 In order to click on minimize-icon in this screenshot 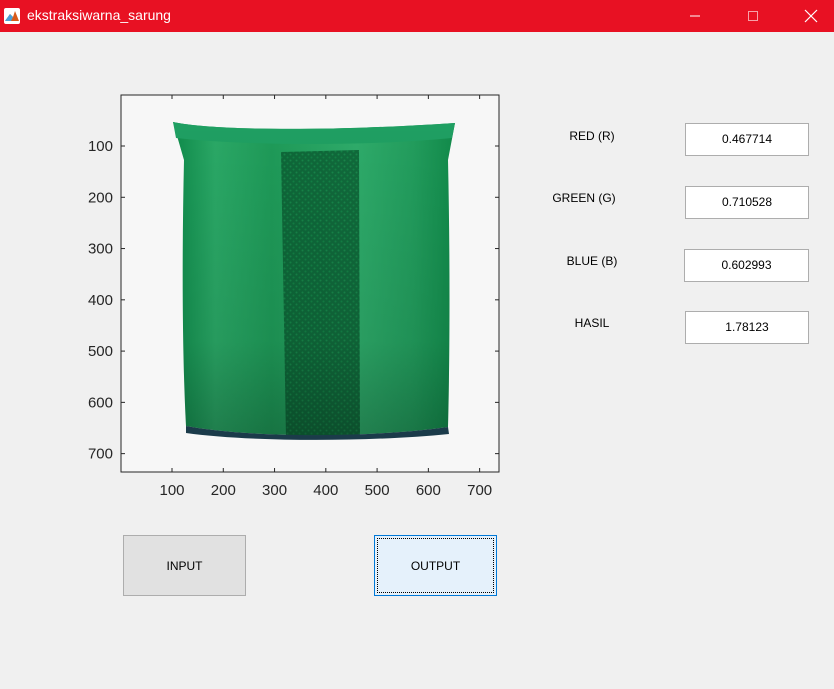, I will do `click(695, 16)`.